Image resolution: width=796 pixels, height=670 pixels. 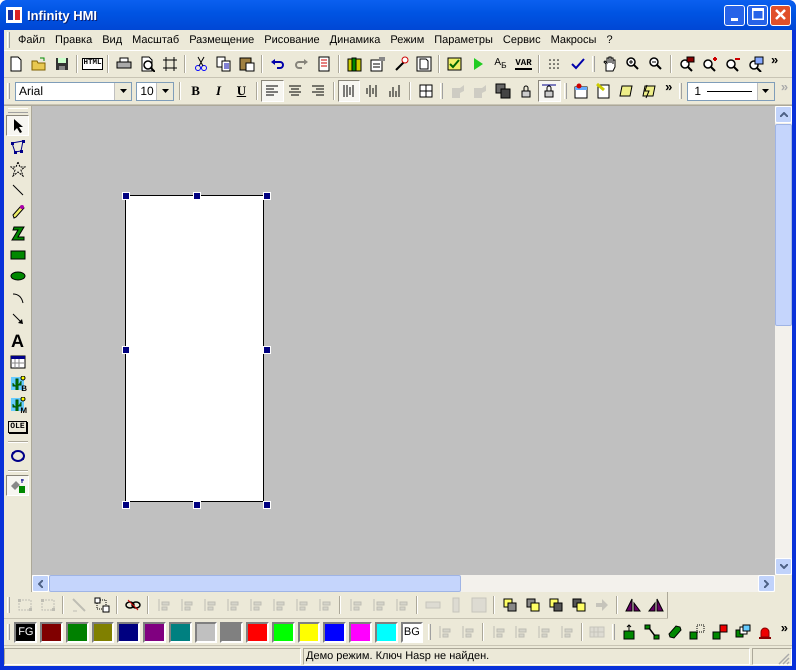 I want to click on menu-item: Правка, so click(x=74, y=40).